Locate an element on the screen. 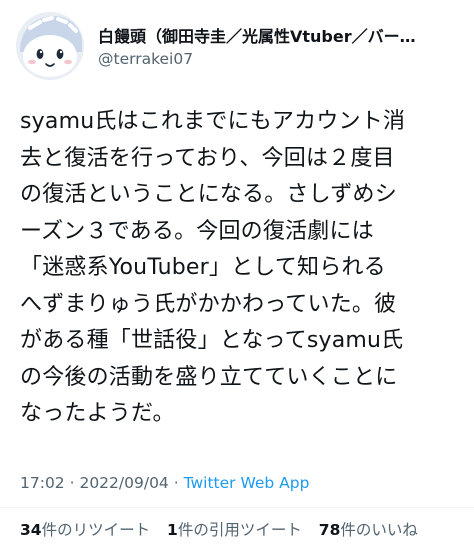  author-info: 白饅頭（御田寺圭／光属性Vtuber／バー… @terrakei07 is located at coordinates (274, 48).